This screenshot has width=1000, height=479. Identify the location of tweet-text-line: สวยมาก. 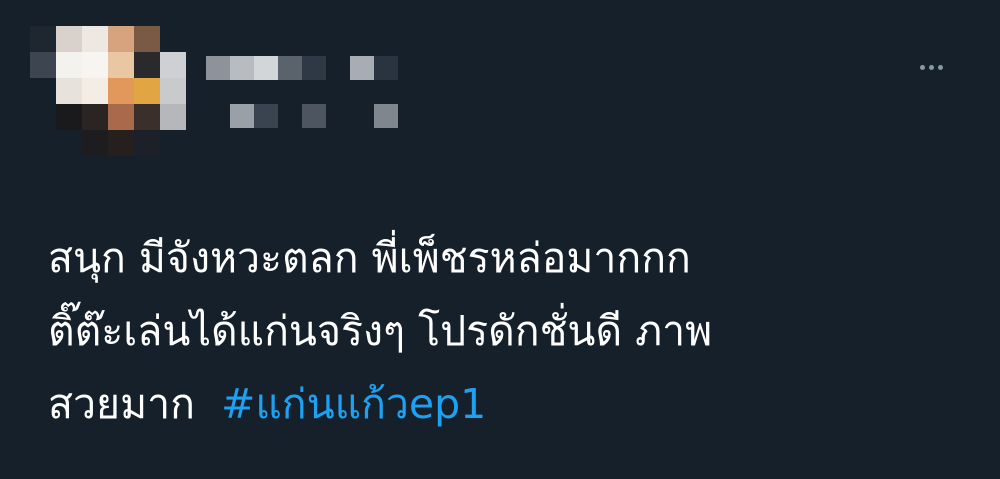
(121, 404).